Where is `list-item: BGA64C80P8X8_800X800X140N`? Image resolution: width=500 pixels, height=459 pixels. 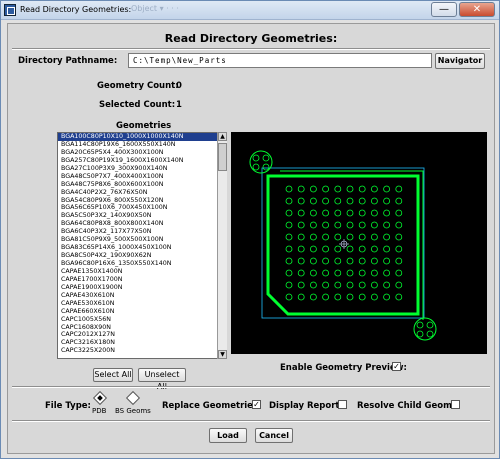
list-item: BGA64C80P8X8_800X800X140N is located at coordinates (142, 224).